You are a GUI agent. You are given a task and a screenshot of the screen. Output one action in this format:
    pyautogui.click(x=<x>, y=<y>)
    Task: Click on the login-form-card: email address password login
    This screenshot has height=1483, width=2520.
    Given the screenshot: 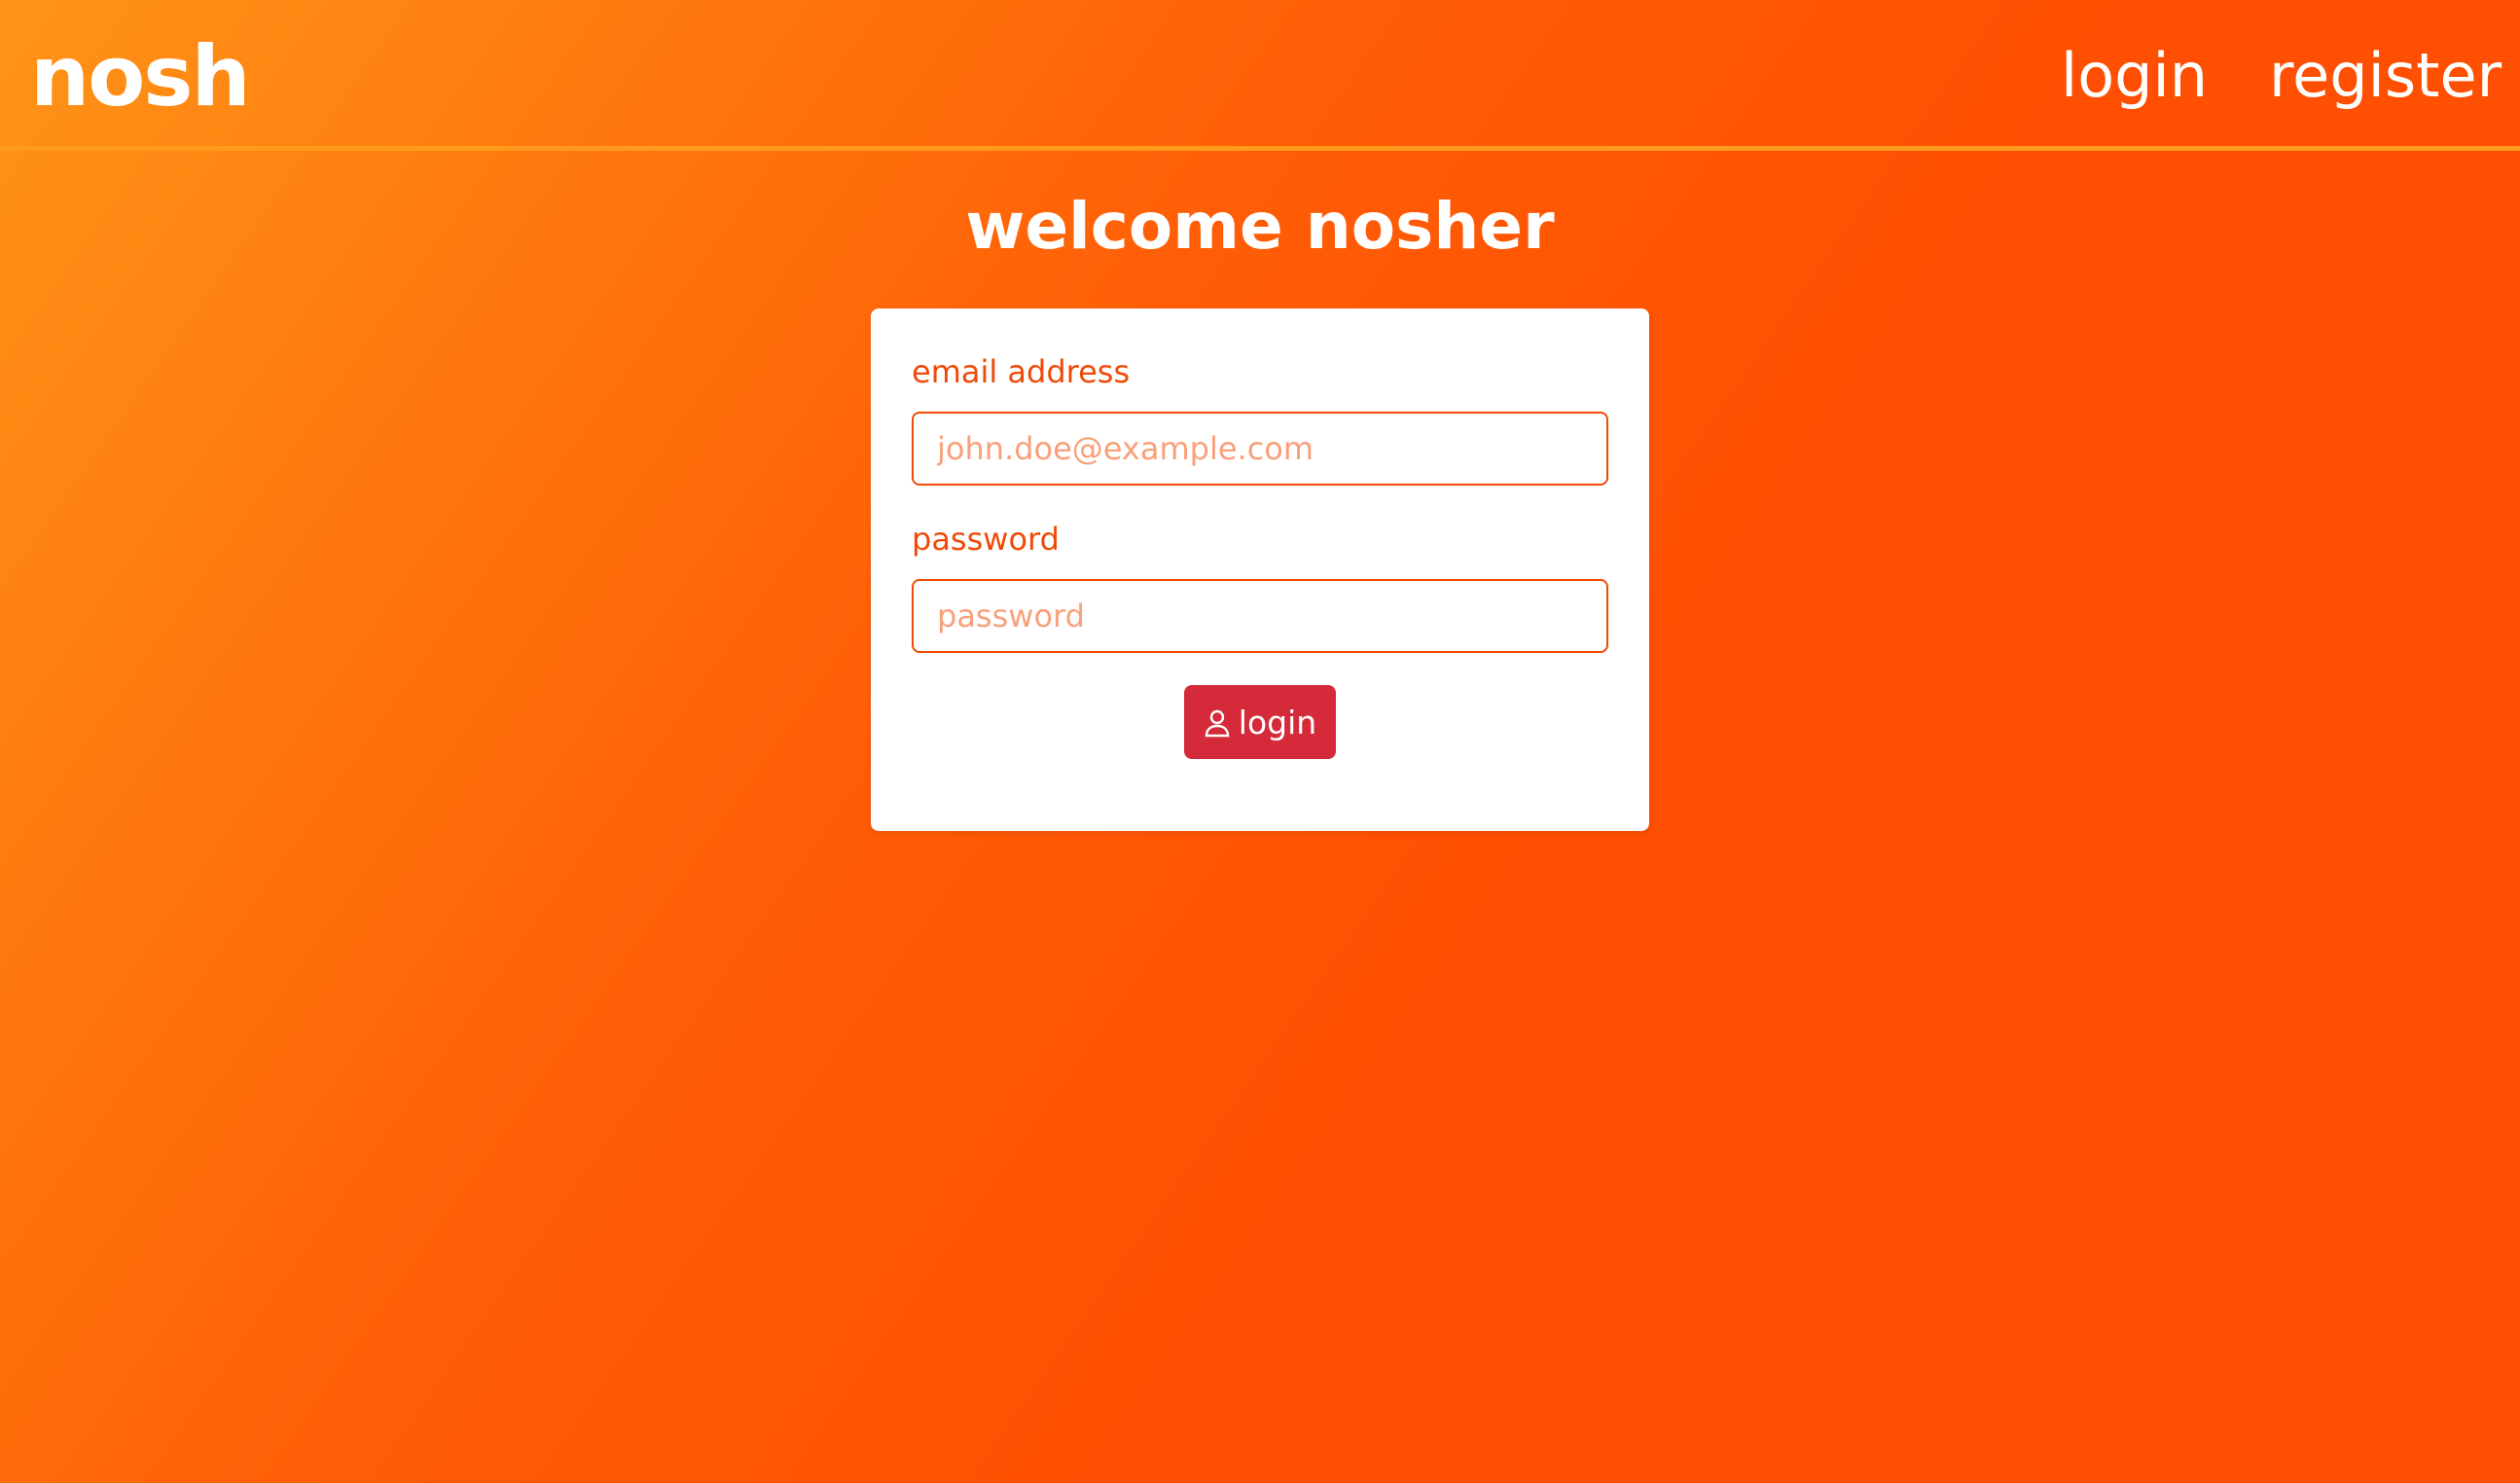 What is the action you would take?
    pyautogui.click(x=1260, y=569)
    